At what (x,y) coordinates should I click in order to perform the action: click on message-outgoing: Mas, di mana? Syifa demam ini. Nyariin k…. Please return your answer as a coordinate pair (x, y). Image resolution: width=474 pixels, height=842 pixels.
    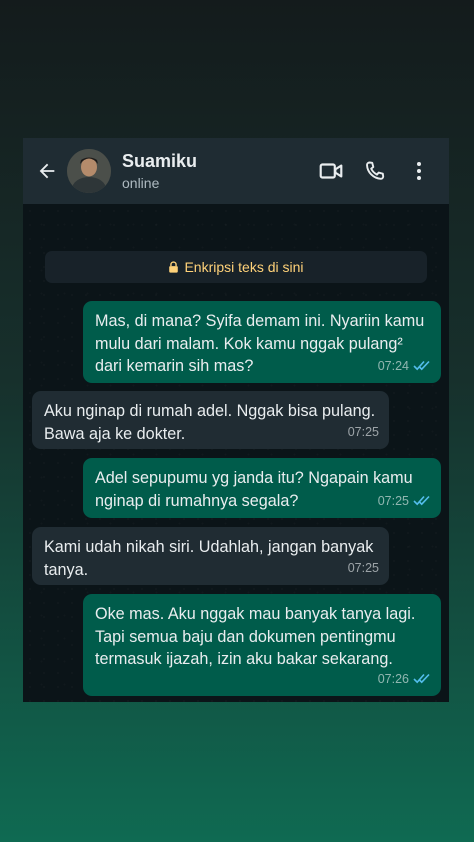
    Looking at the image, I should click on (262, 342).